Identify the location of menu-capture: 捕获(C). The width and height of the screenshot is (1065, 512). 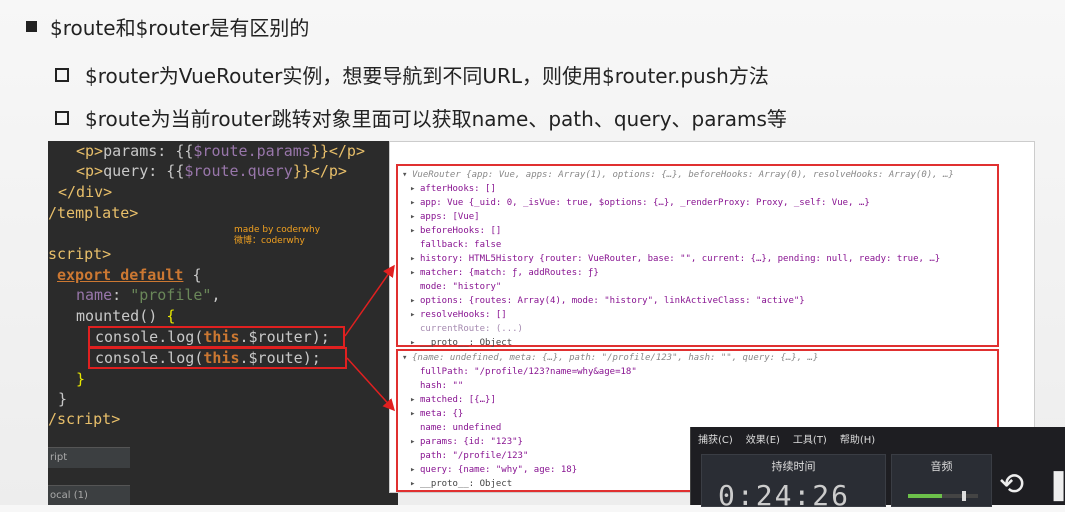
(715, 438).